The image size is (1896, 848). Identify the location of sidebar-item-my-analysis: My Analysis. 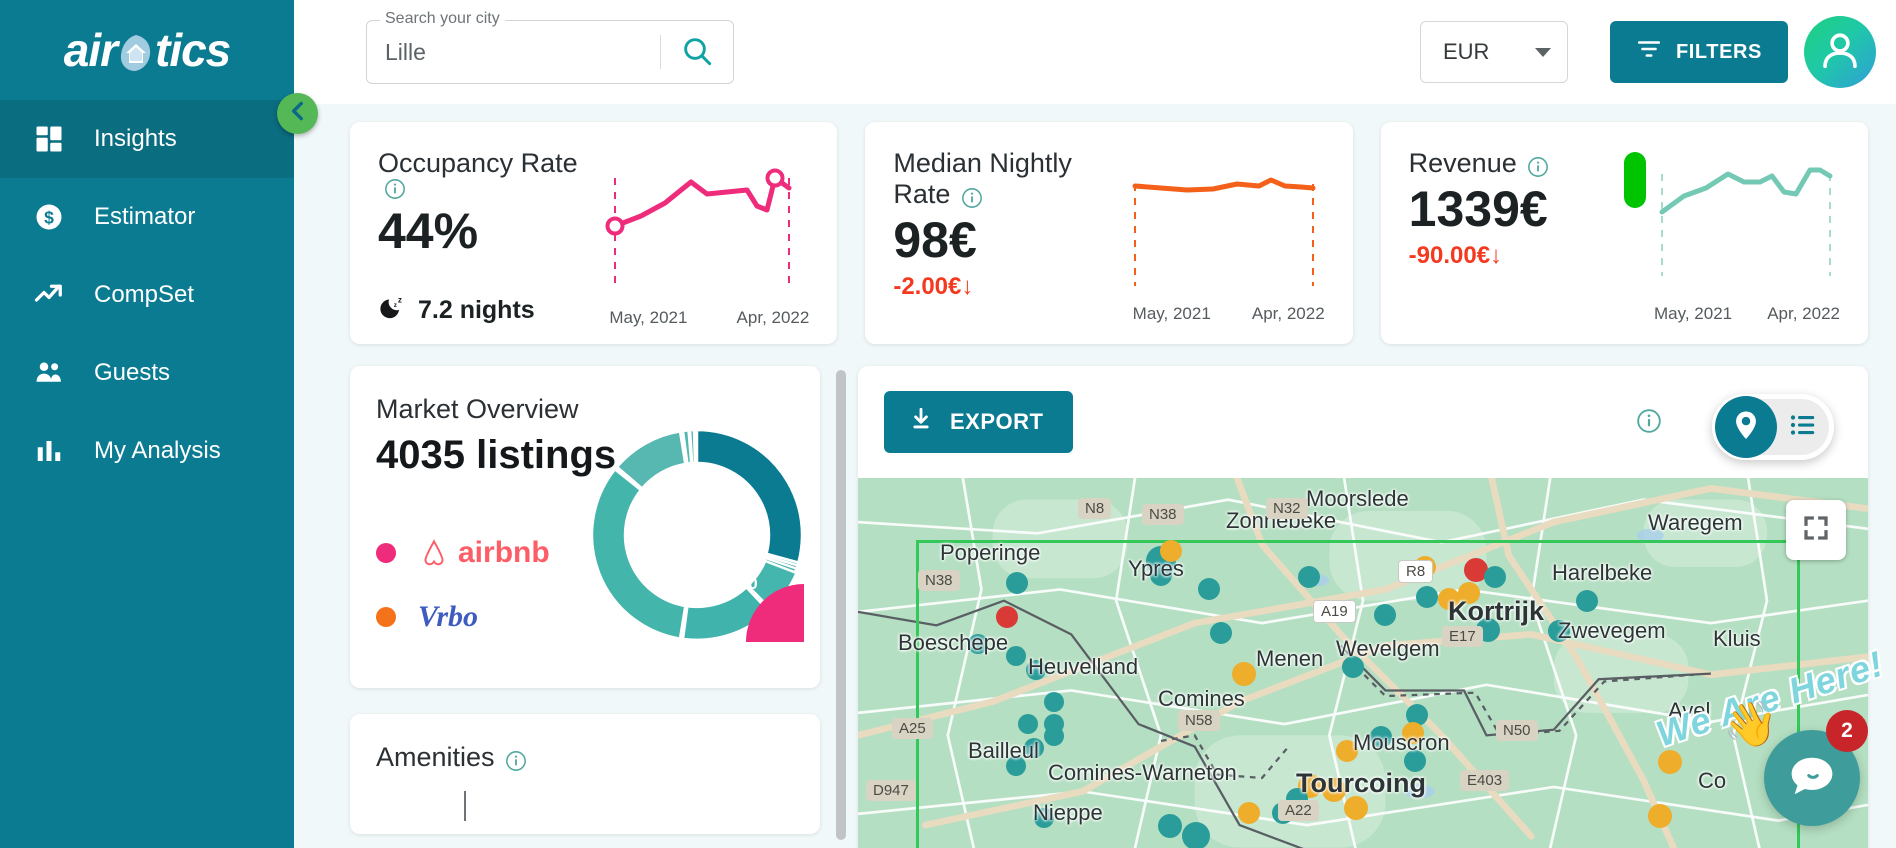
(147, 451).